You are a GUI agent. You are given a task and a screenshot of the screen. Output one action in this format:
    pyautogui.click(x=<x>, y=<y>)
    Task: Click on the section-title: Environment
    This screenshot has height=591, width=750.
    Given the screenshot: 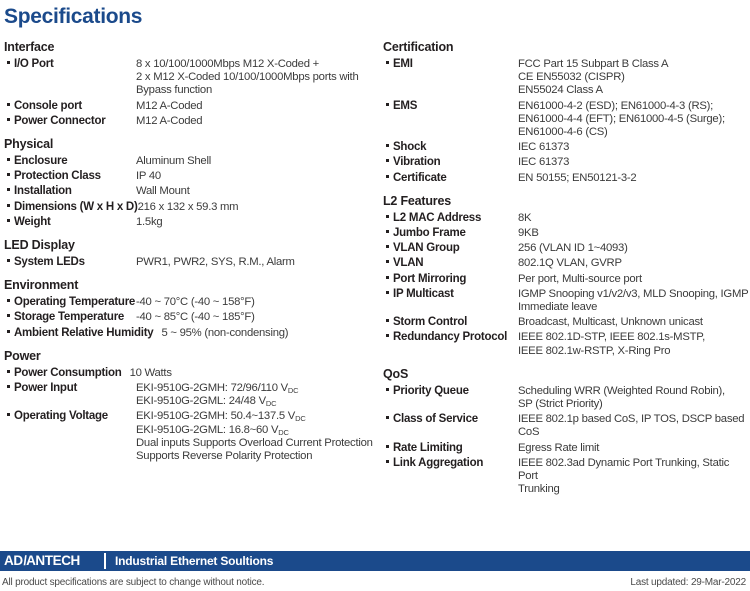 What is the action you would take?
    pyautogui.click(x=41, y=285)
    